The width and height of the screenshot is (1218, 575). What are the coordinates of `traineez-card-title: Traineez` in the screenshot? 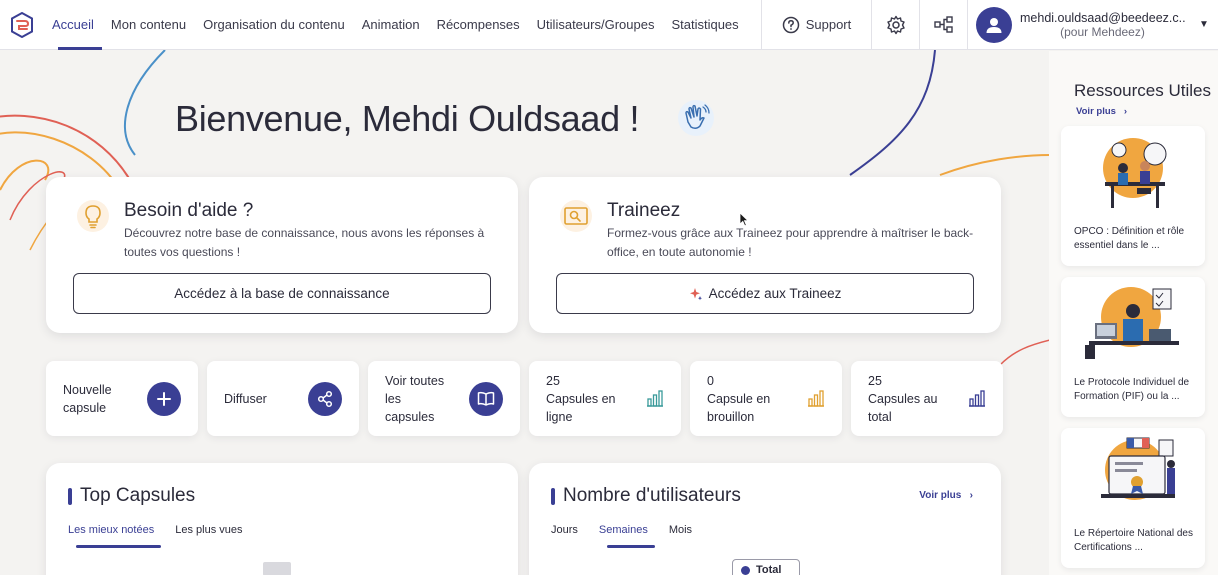 It's located at (644, 210).